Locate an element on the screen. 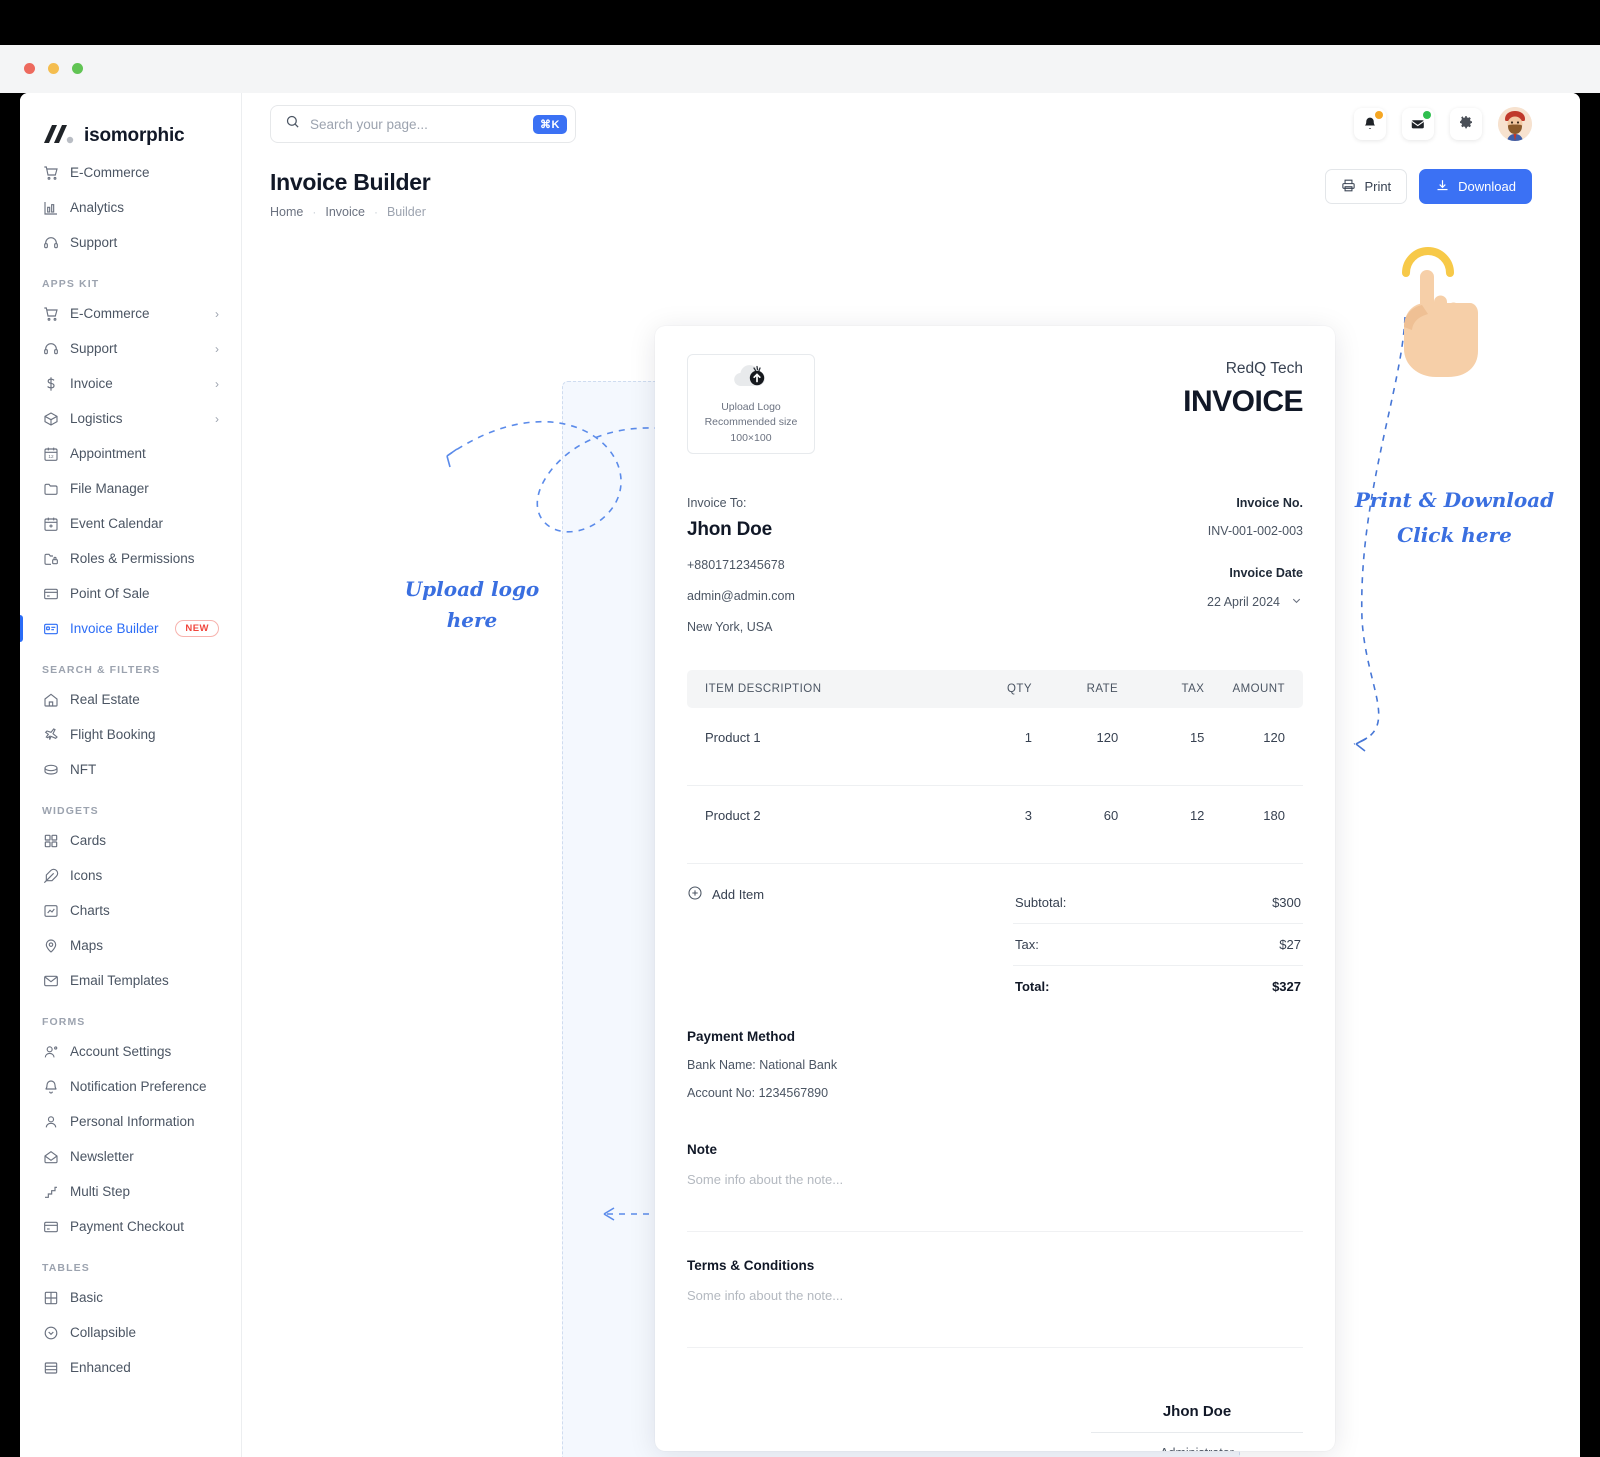  breadcrumb-item-invoice: Invoice is located at coordinates (345, 212).